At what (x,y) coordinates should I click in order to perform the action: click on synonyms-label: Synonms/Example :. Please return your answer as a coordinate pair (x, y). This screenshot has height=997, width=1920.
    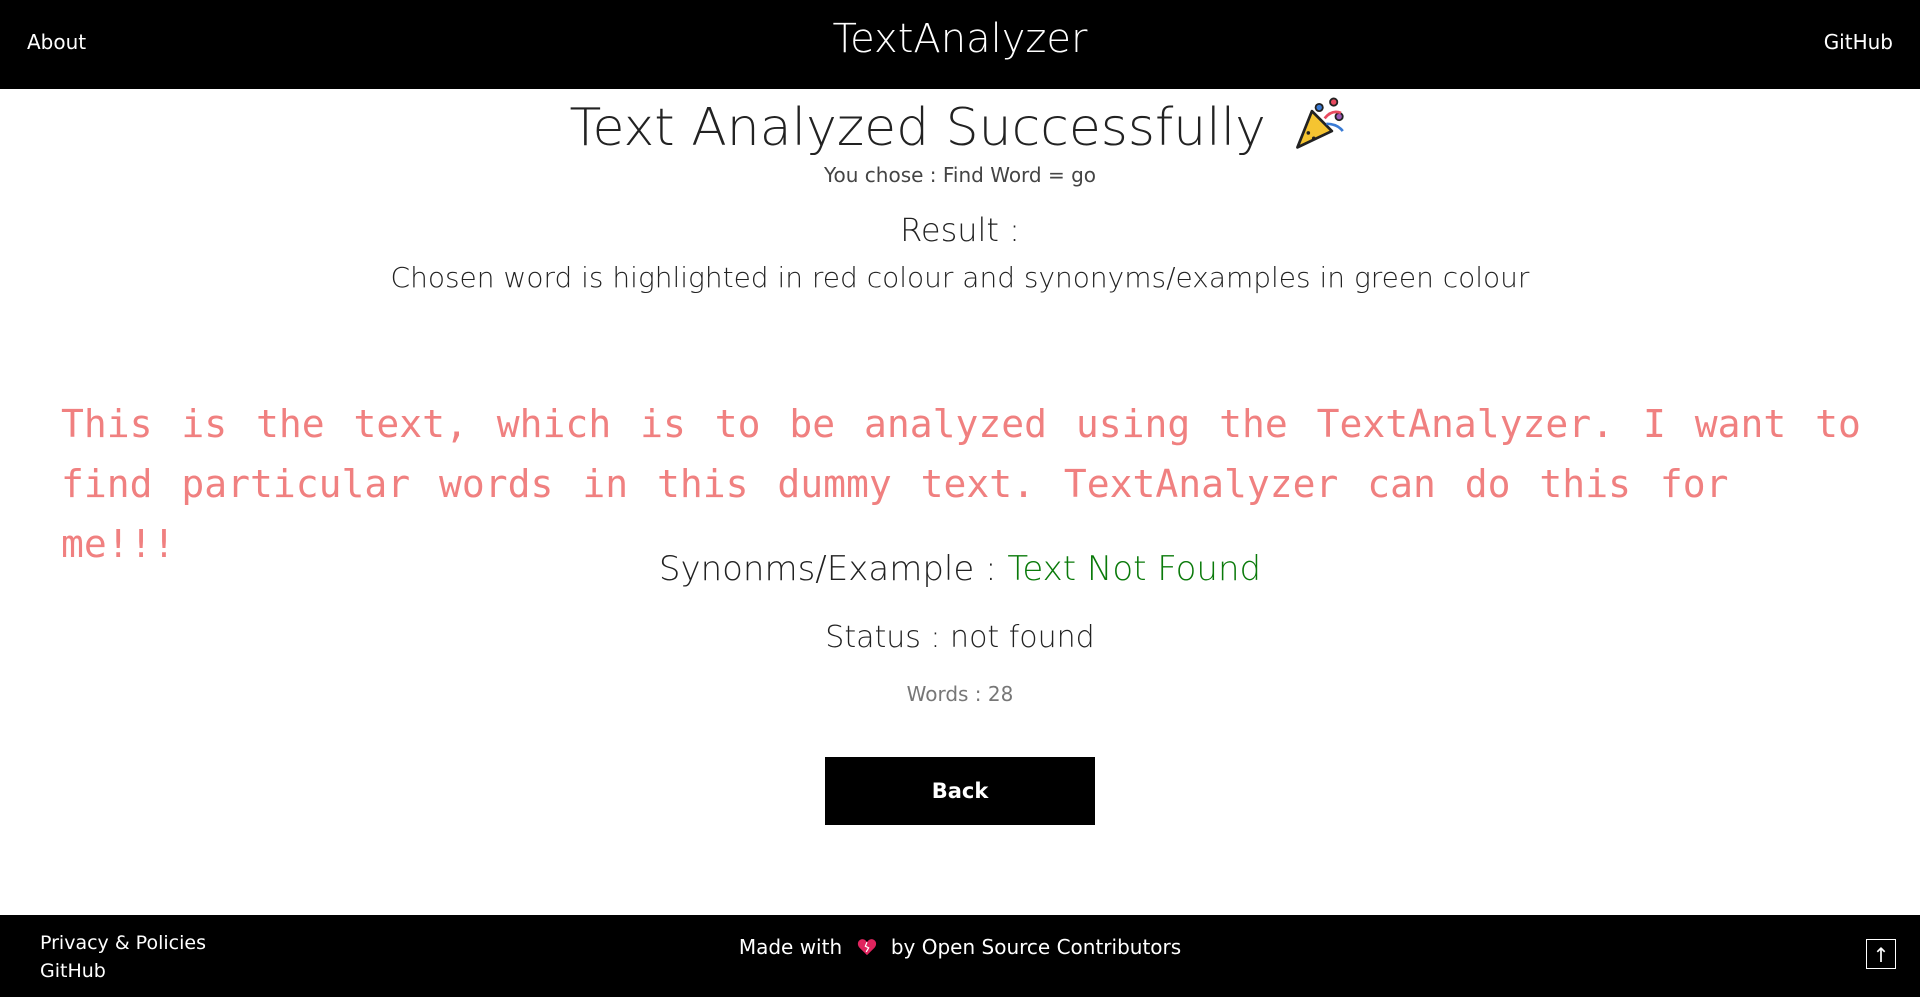
    Looking at the image, I should click on (833, 569).